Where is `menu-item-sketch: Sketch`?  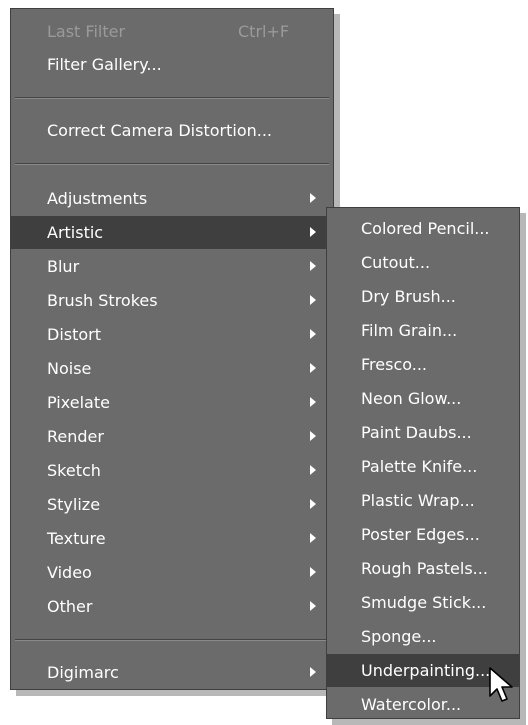 menu-item-sketch: Sketch is located at coordinates (172, 470).